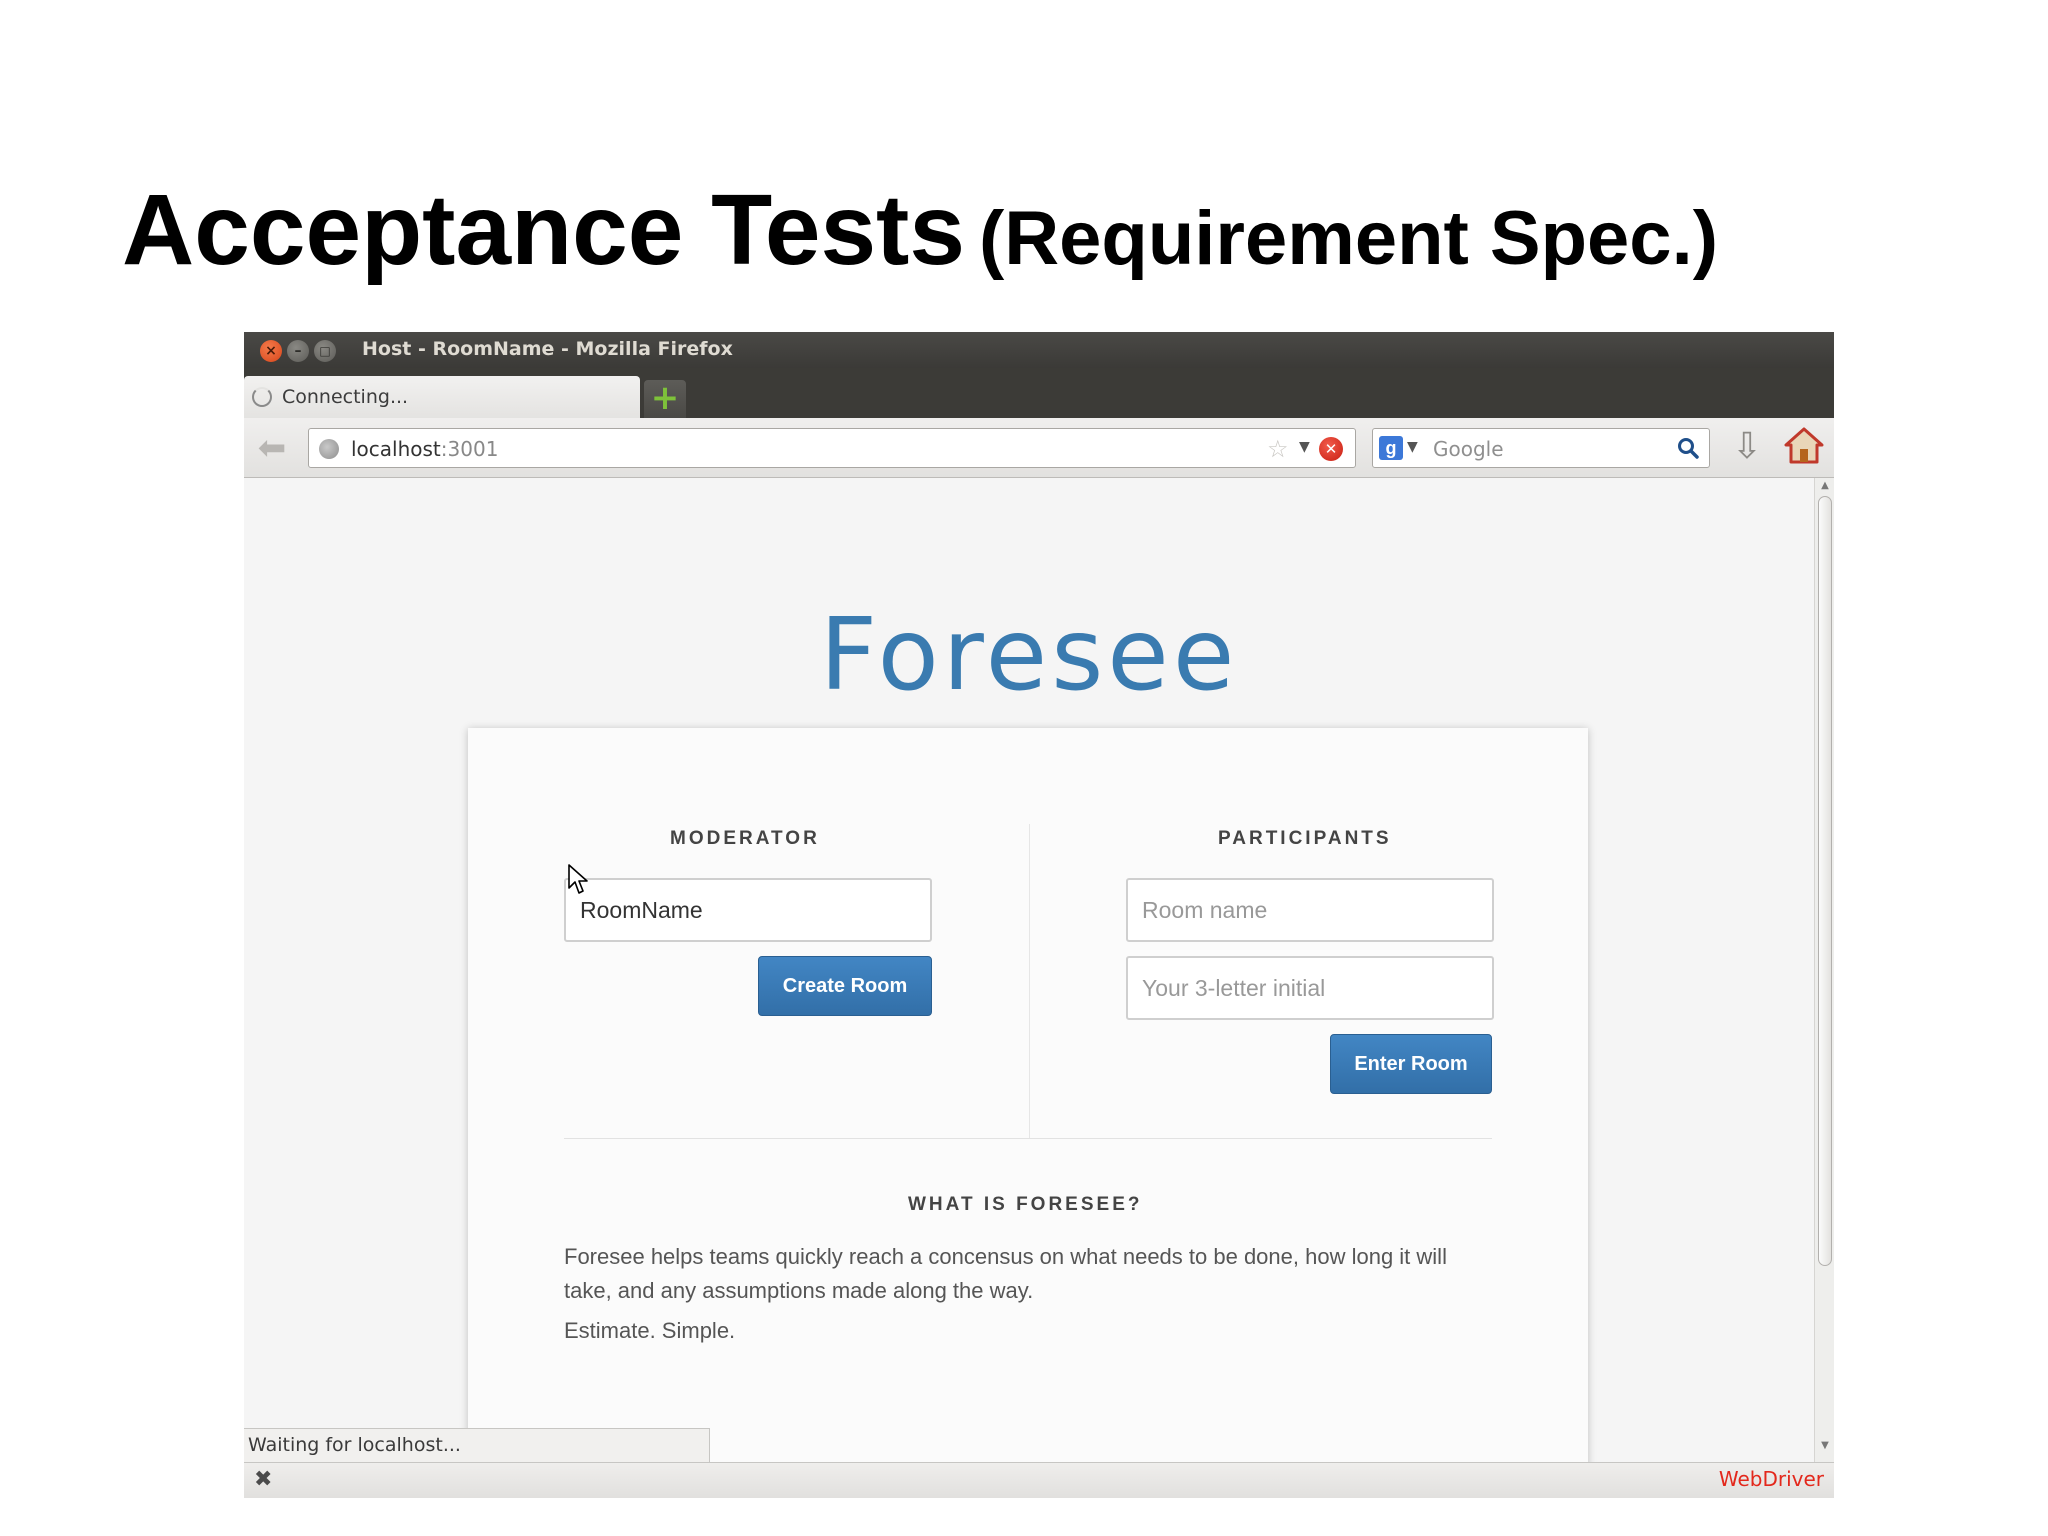 The height and width of the screenshot is (1536, 2048). Describe the element at coordinates (1304, 447) in the screenshot. I see `history-dropdown-icon: ▼` at that location.